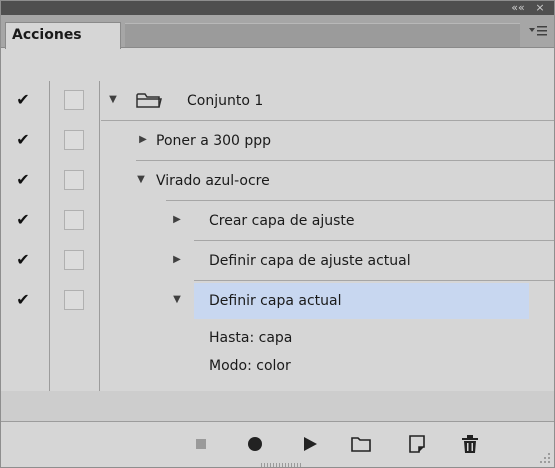 The width and height of the screenshot is (555, 468). I want to click on collapse-icon: ««, so click(518, 8).